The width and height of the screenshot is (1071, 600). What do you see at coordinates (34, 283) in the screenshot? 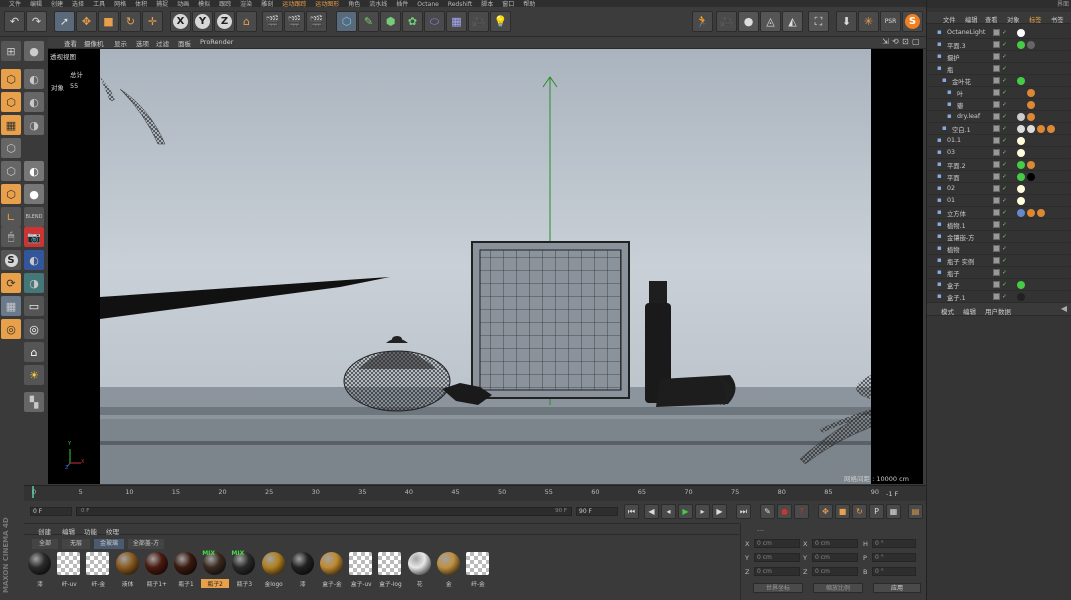
I see `half-circle-button: ◑` at bounding box center [34, 283].